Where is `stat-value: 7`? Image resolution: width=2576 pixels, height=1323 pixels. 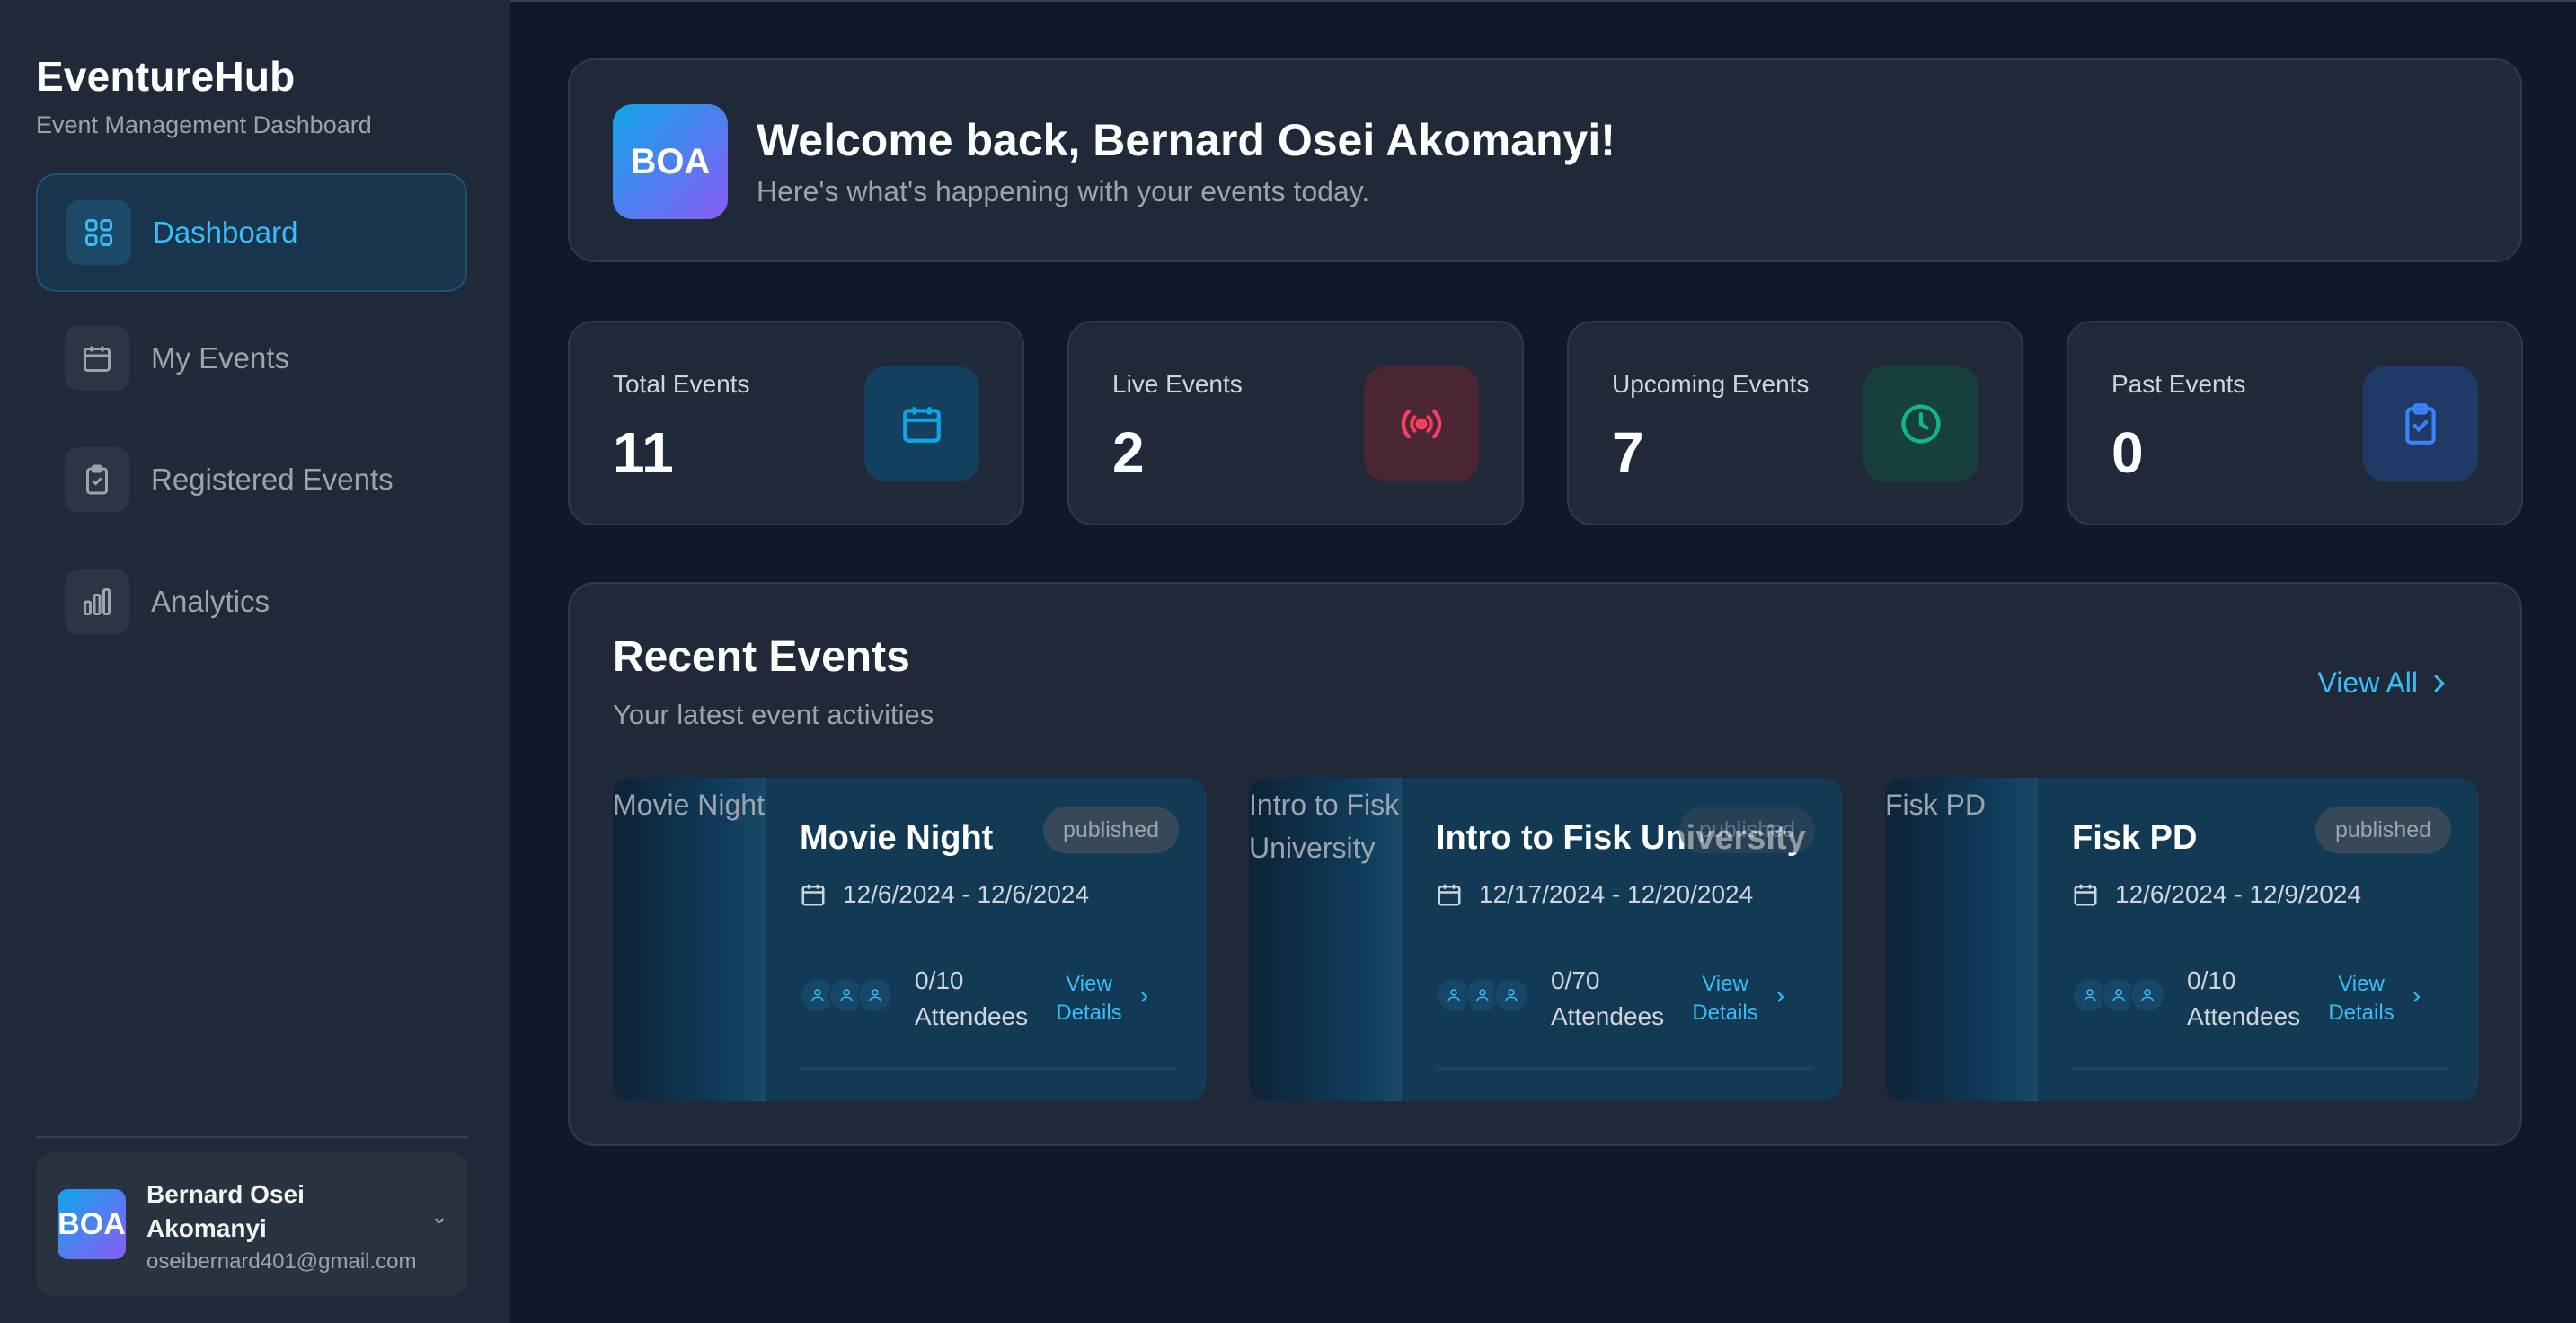
stat-value: 7 is located at coordinates (1628, 452).